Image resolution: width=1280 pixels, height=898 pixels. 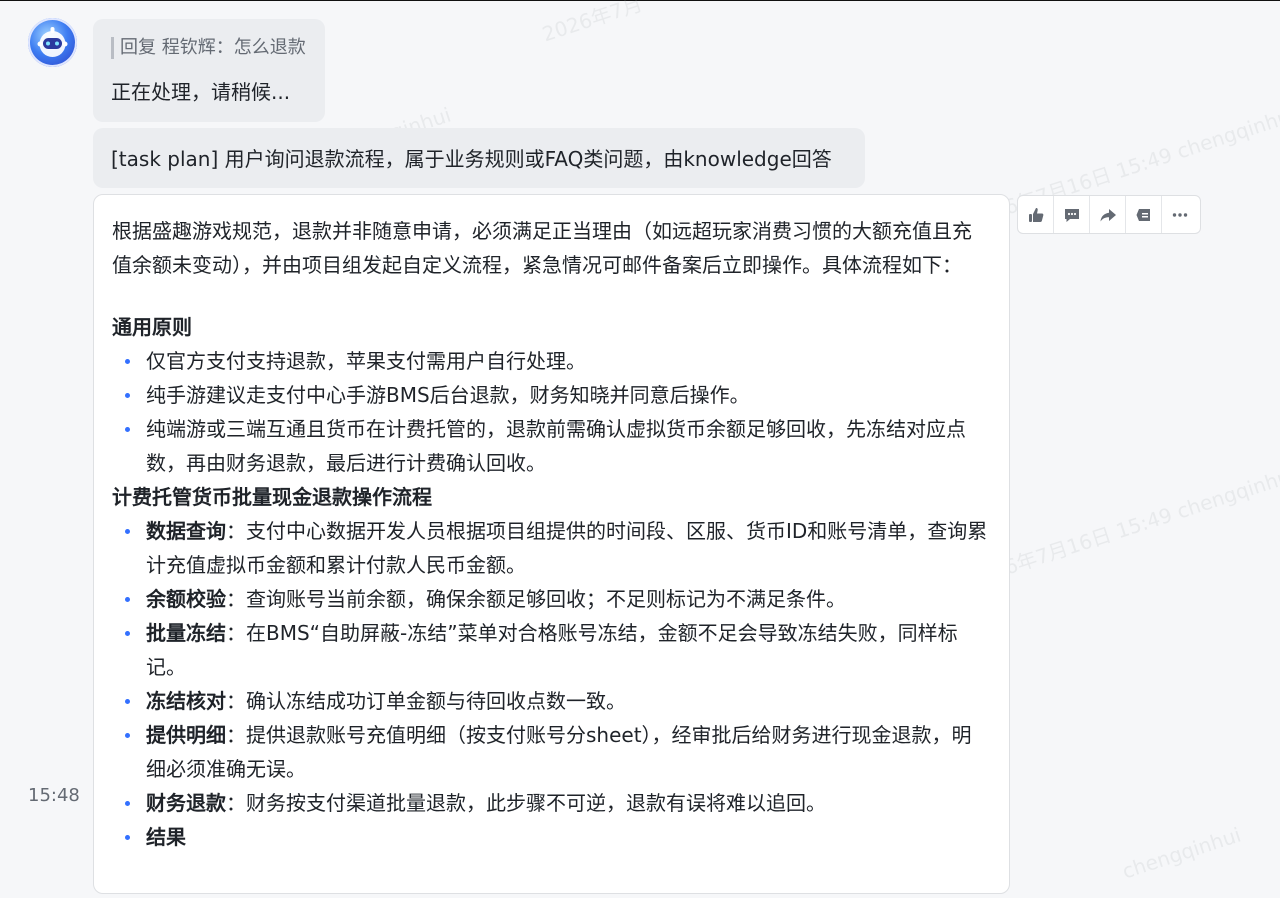 I want to click on list-item: 结果, so click(x=551, y=837).